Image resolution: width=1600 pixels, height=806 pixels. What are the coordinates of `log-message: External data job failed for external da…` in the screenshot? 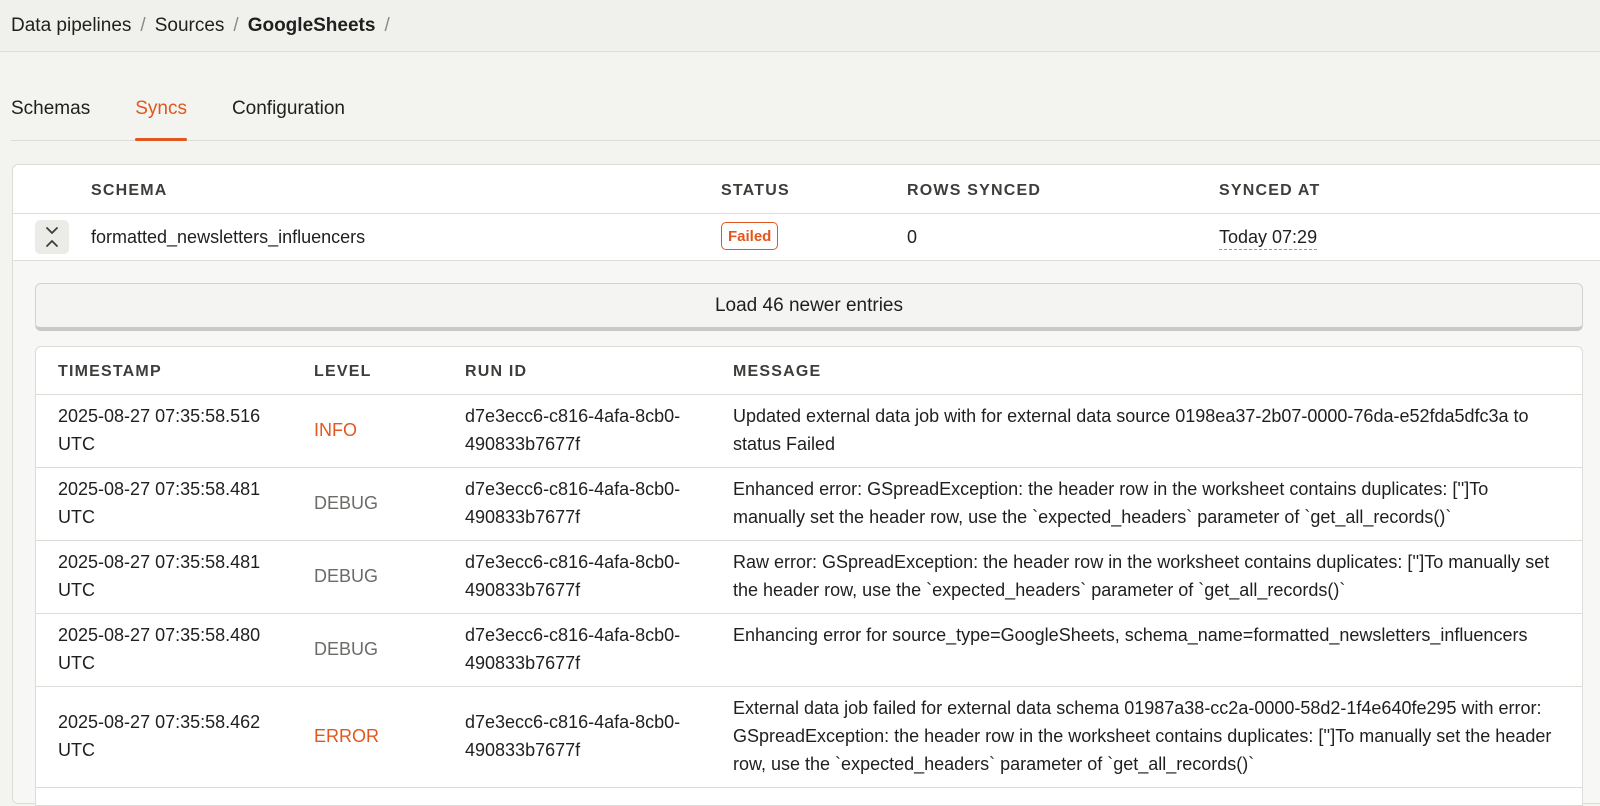 It's located at (1142, 736).